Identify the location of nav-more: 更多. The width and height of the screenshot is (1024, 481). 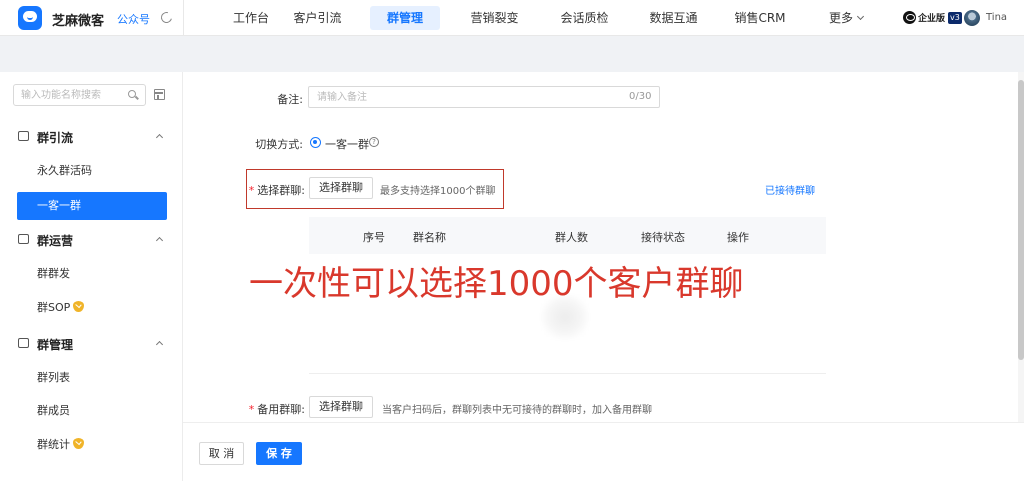
(846, 18).